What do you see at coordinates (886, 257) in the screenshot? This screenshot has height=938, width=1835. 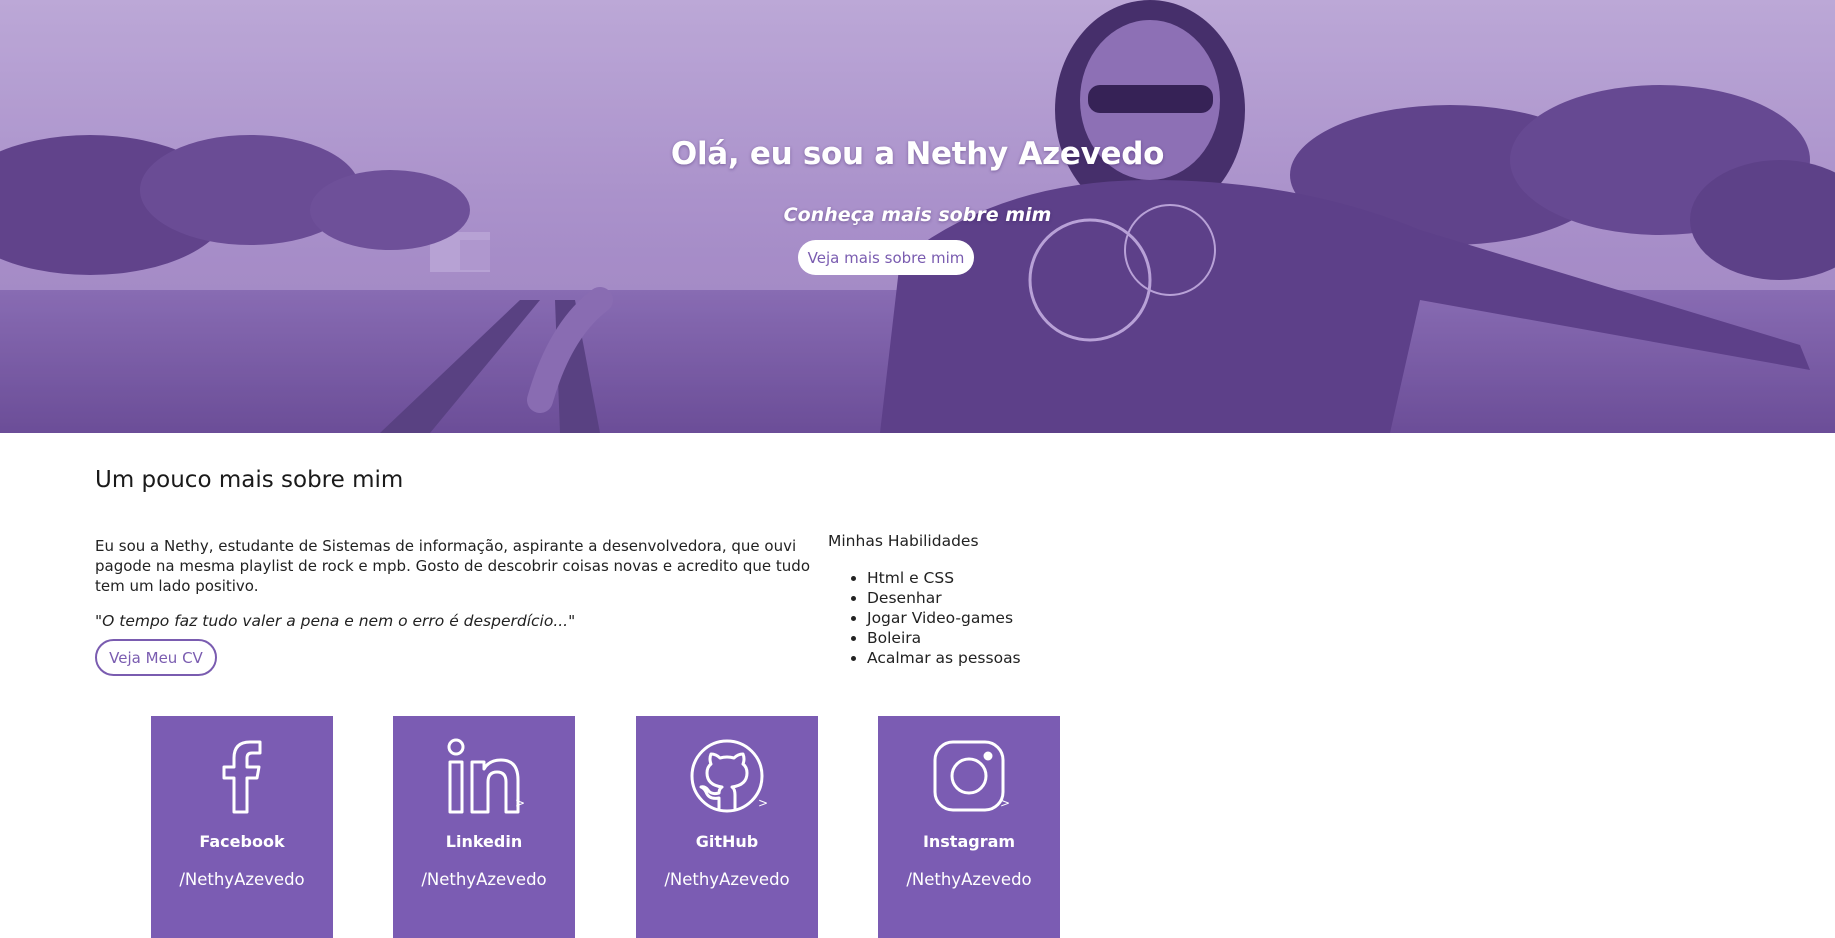 I see `see-more-button: Veja mais sobre mim` at bounding box center [886, 257].